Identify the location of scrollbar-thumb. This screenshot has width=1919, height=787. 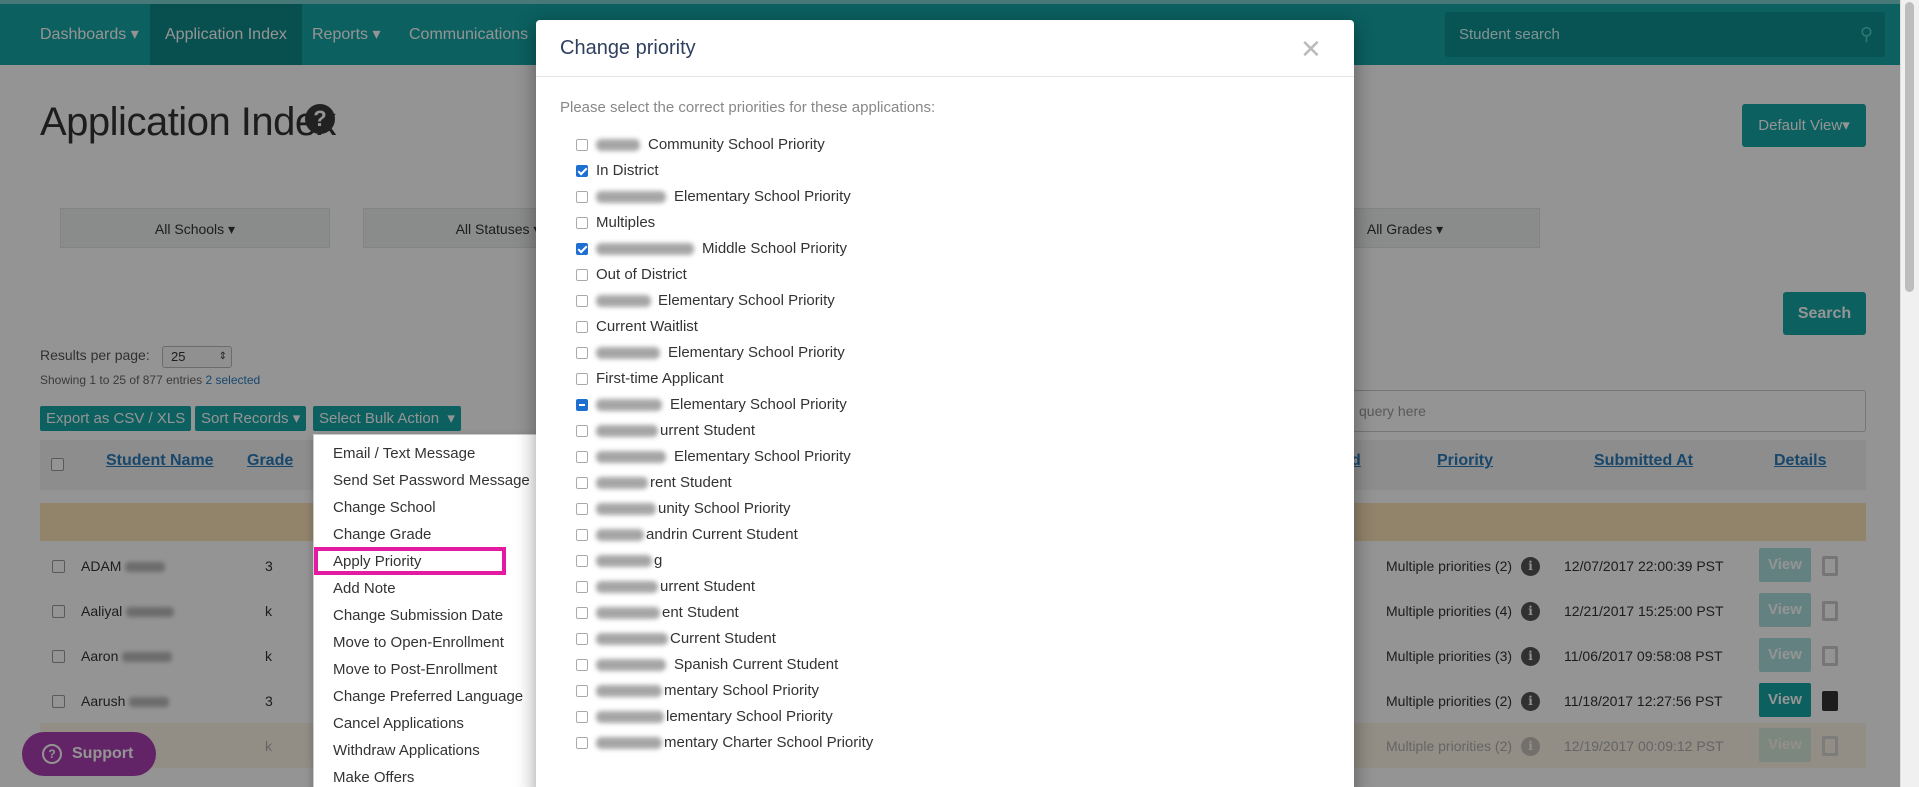
(1909, 147).